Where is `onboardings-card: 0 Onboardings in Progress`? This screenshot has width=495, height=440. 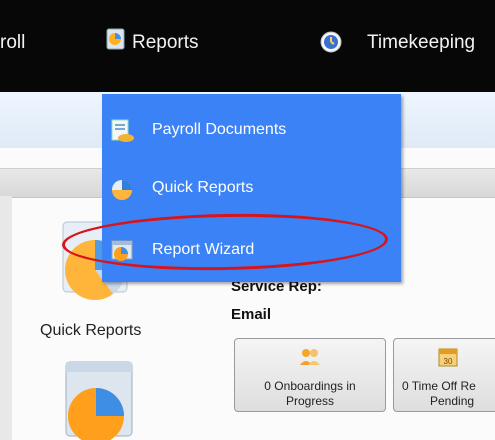
onboardings-card: 0 Onboardings in Progress is located at coordinates (310, 375).